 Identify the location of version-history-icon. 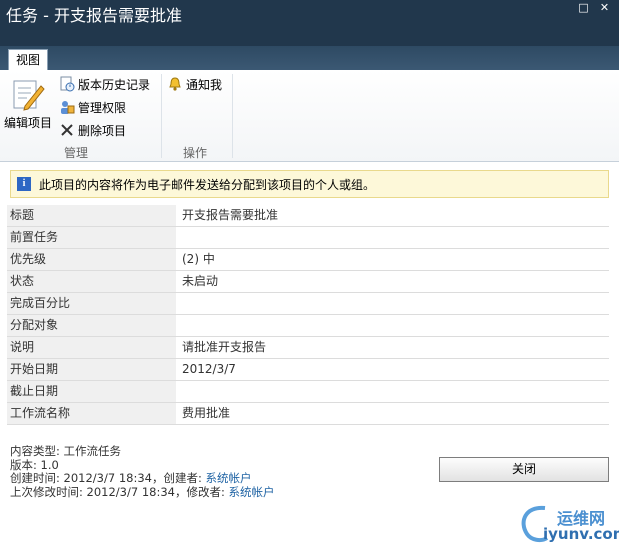
(67, 84).